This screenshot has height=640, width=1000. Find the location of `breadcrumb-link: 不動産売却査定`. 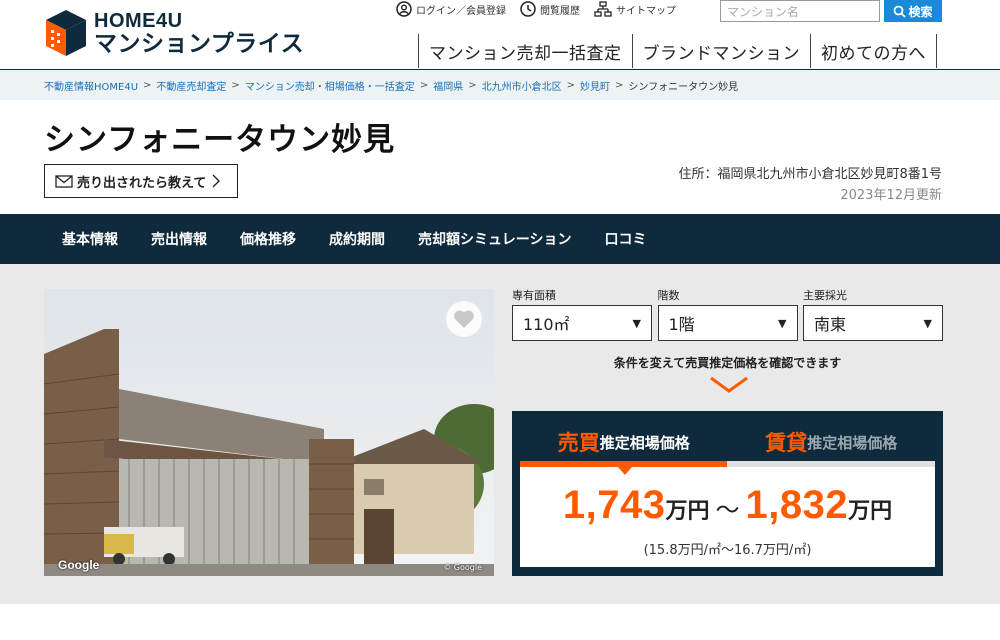

breadcrumb-link: 不動産売却査定 is located at coordinates (191, 85).